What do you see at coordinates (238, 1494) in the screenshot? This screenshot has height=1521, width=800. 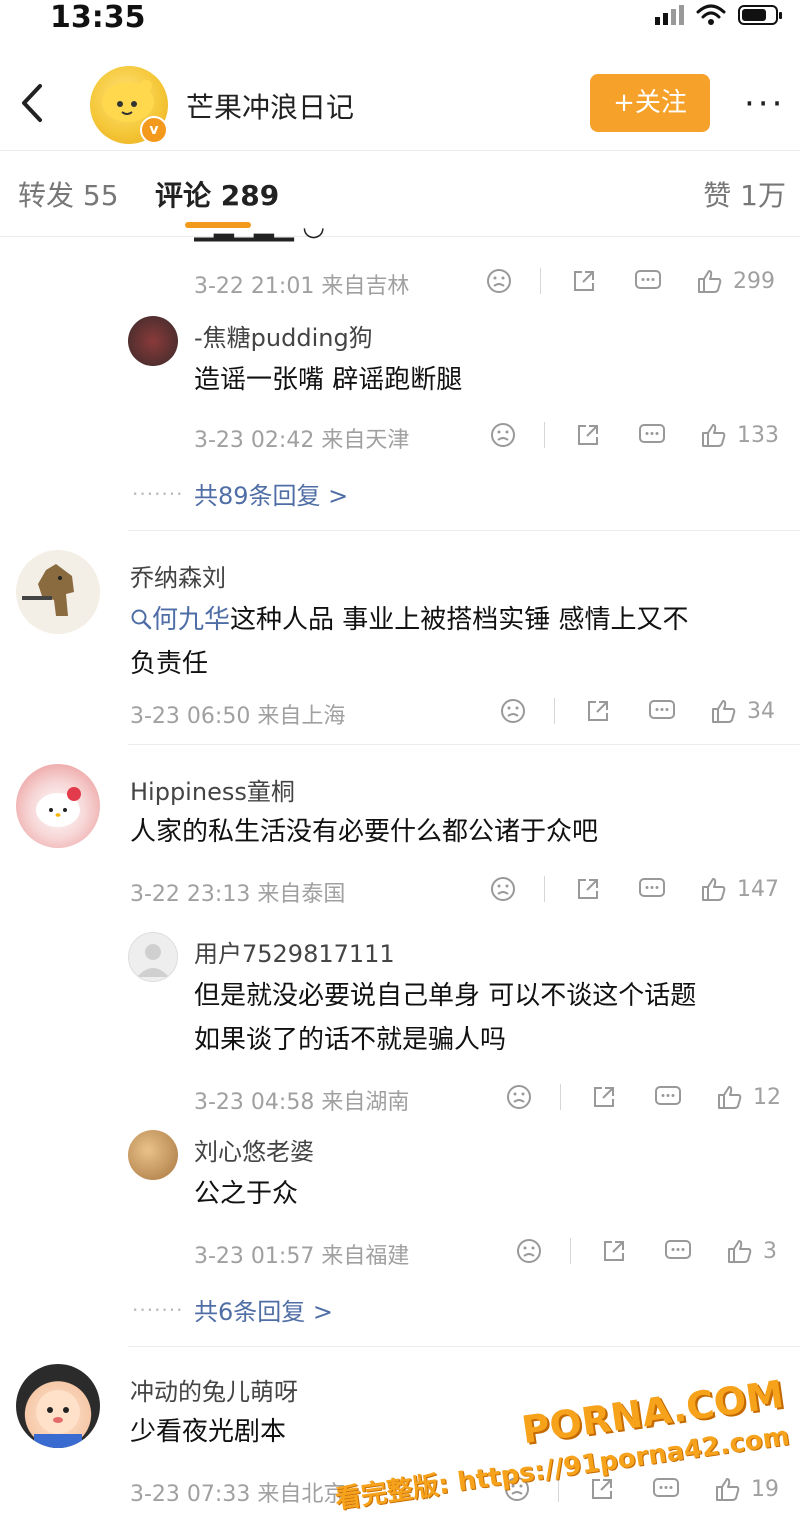 I see `comment-meta: 3-23 07:33 来自北京` at bounding box center [238, 1494].